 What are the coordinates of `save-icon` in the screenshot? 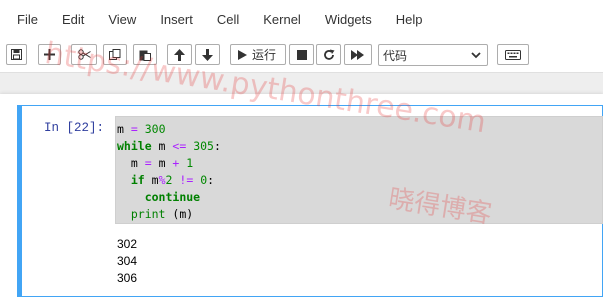 It's located at (16, 54).